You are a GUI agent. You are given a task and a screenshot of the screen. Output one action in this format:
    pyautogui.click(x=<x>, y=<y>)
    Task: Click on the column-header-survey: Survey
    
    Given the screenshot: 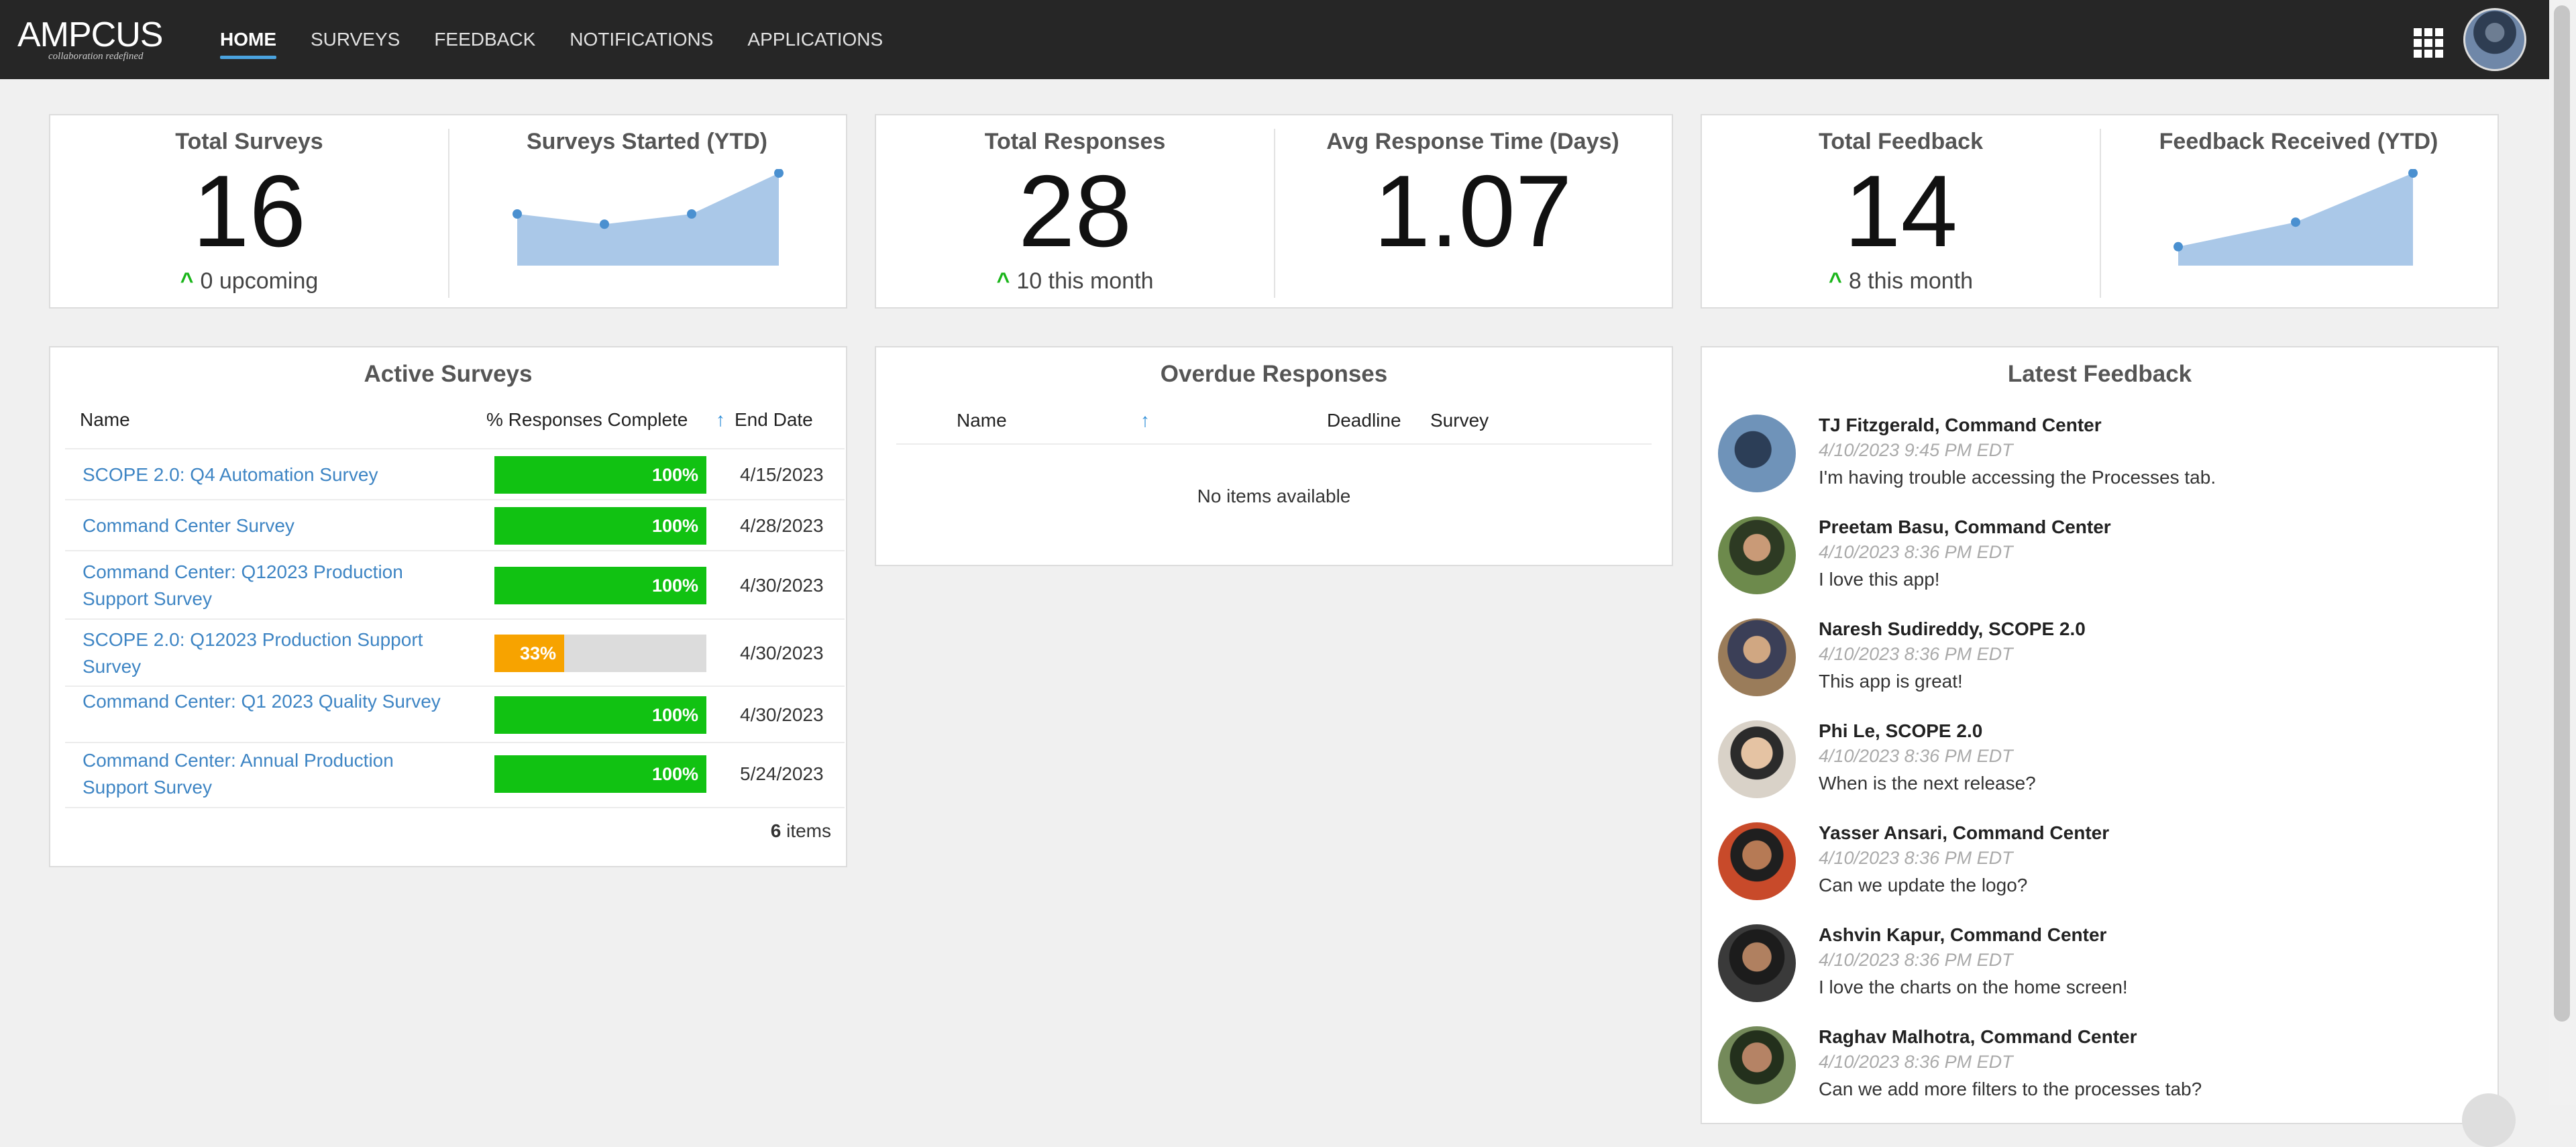 What is the action you would take?
    pyautogui.click(x=1459, y=420)
    